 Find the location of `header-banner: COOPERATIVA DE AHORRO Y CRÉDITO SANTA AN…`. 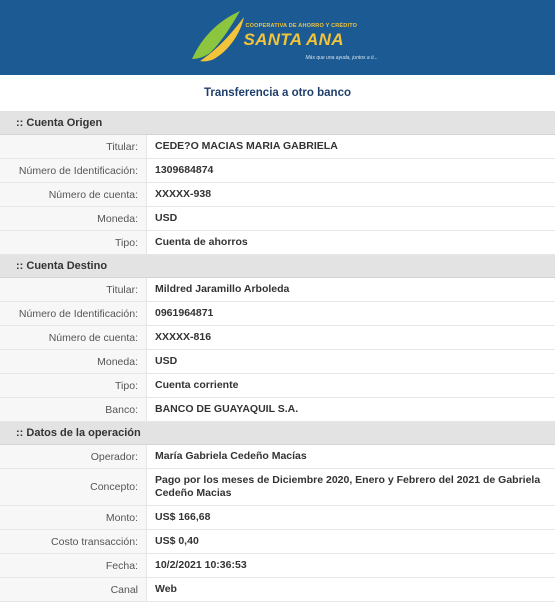

header-banner: COOPERATIVA DE AHORRO Y CRÉDITO SANTA AN… is located at coordinates (277, 37).